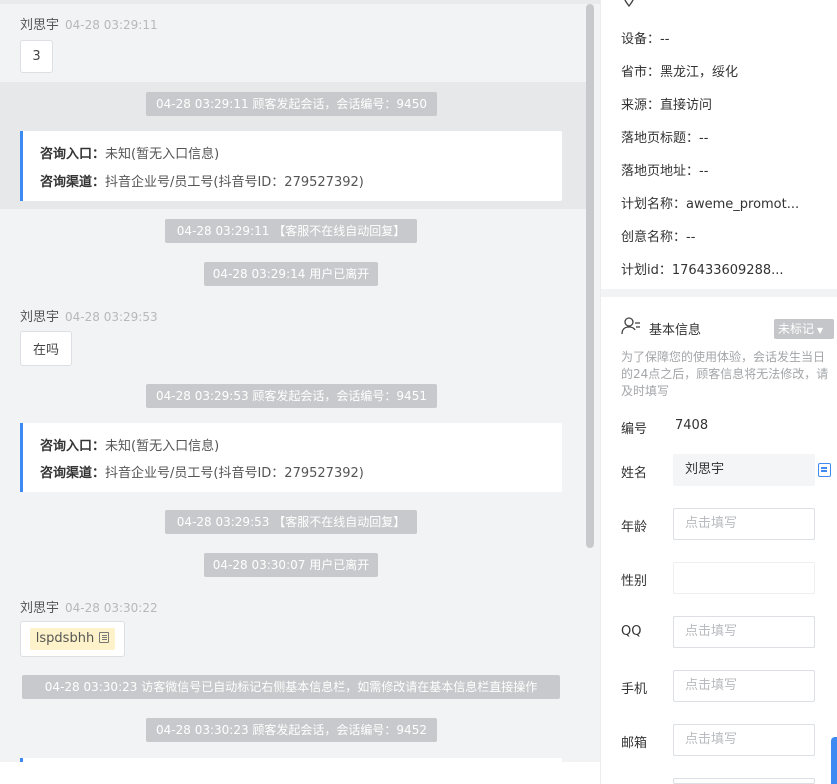 The width and height of the screenshot is (837, 784). I want to click on source-landing-title: 落地页标题：--, so click(665, 138).